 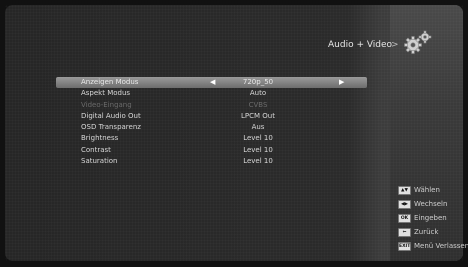 I want to click on menu-row-anzeigen-modus: Anzeigen Modus ◀ 720p_50 ▶, so click(x=211, y=83).